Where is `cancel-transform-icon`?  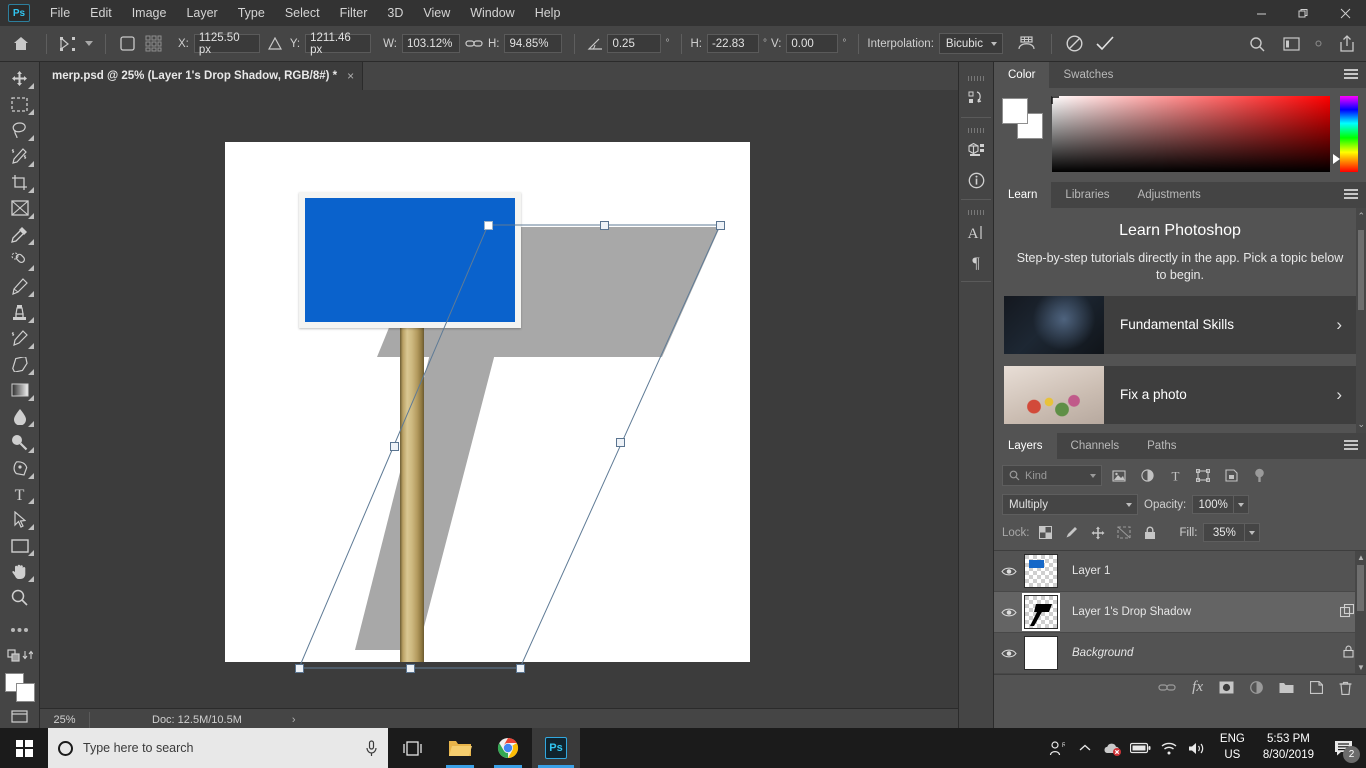
cancel-transform-icon is located at coordinates (1075, 44).